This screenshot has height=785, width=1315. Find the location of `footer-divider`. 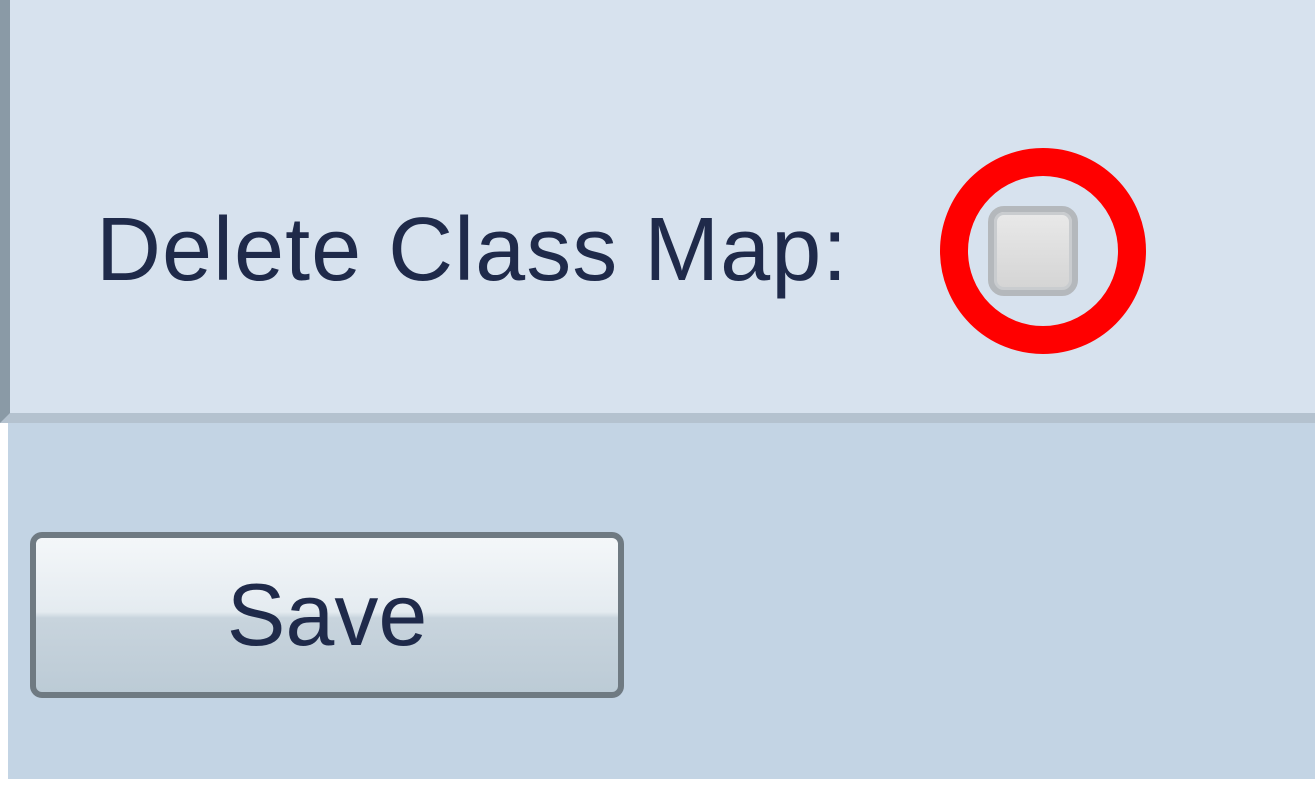

footer-divider is located at coordinates (661, 782).